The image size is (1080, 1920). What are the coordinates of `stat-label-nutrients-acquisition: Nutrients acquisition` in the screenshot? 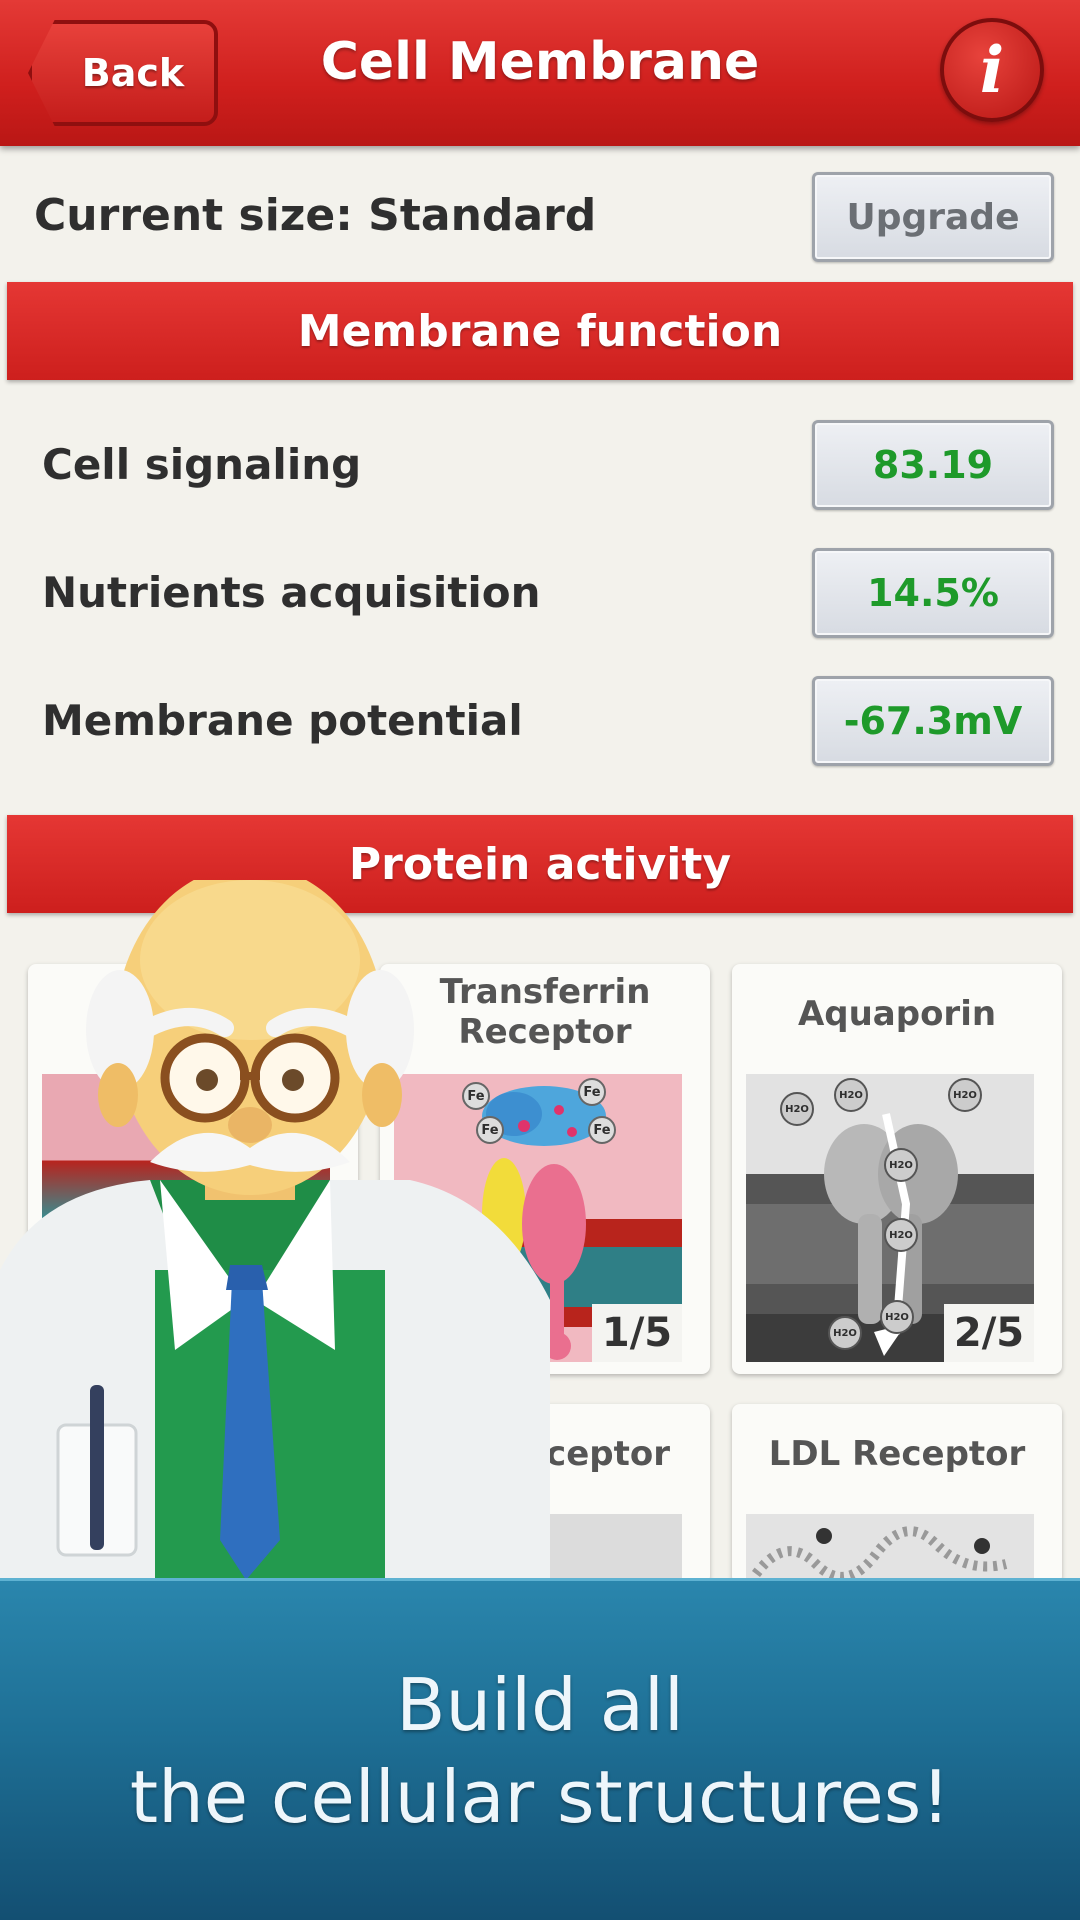 It's located at (291, 592).